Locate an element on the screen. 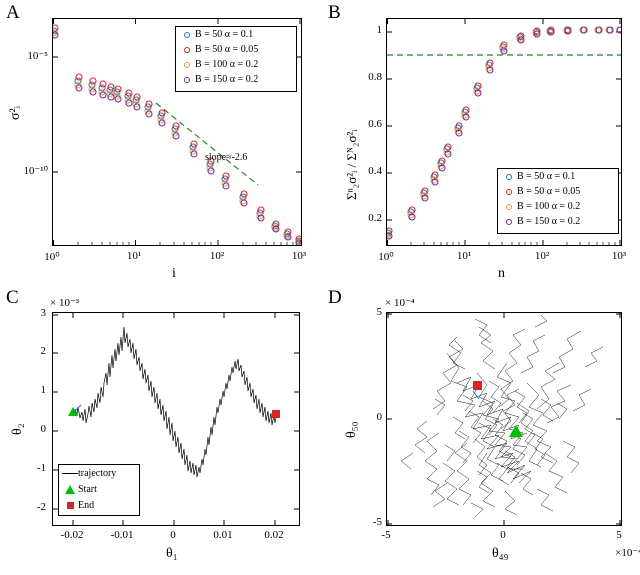  panel-d-xexp: ×10⁻⁴ is located at coordinates (627, 553).